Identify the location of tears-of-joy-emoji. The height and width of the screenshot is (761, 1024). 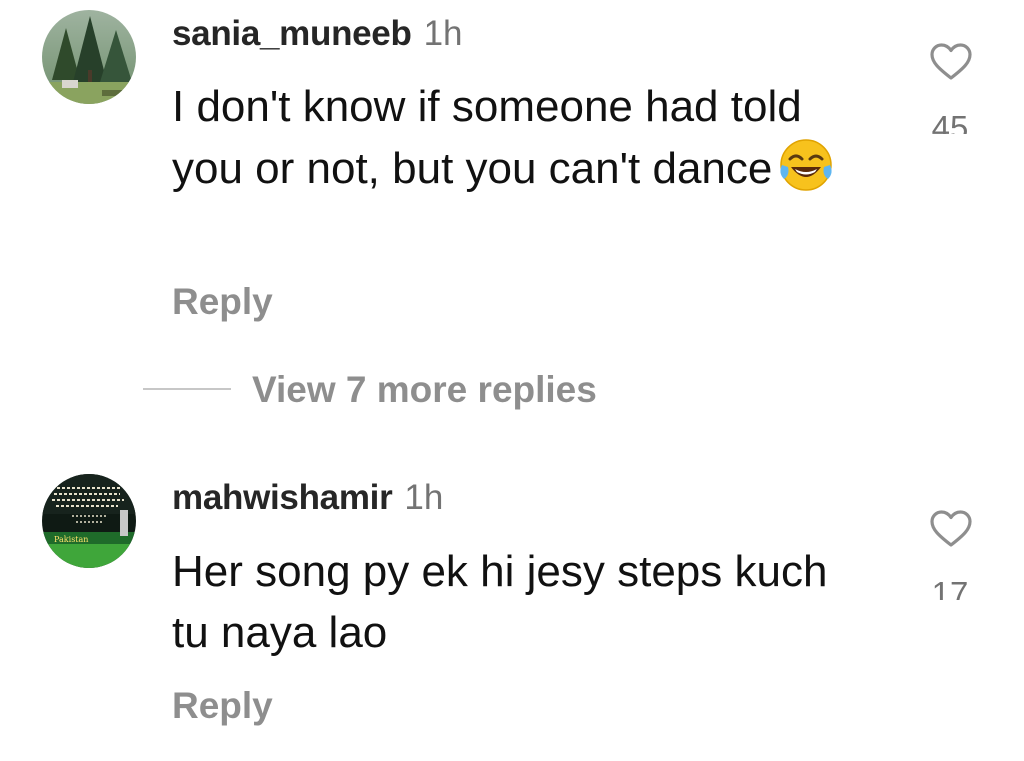
(806, 165).